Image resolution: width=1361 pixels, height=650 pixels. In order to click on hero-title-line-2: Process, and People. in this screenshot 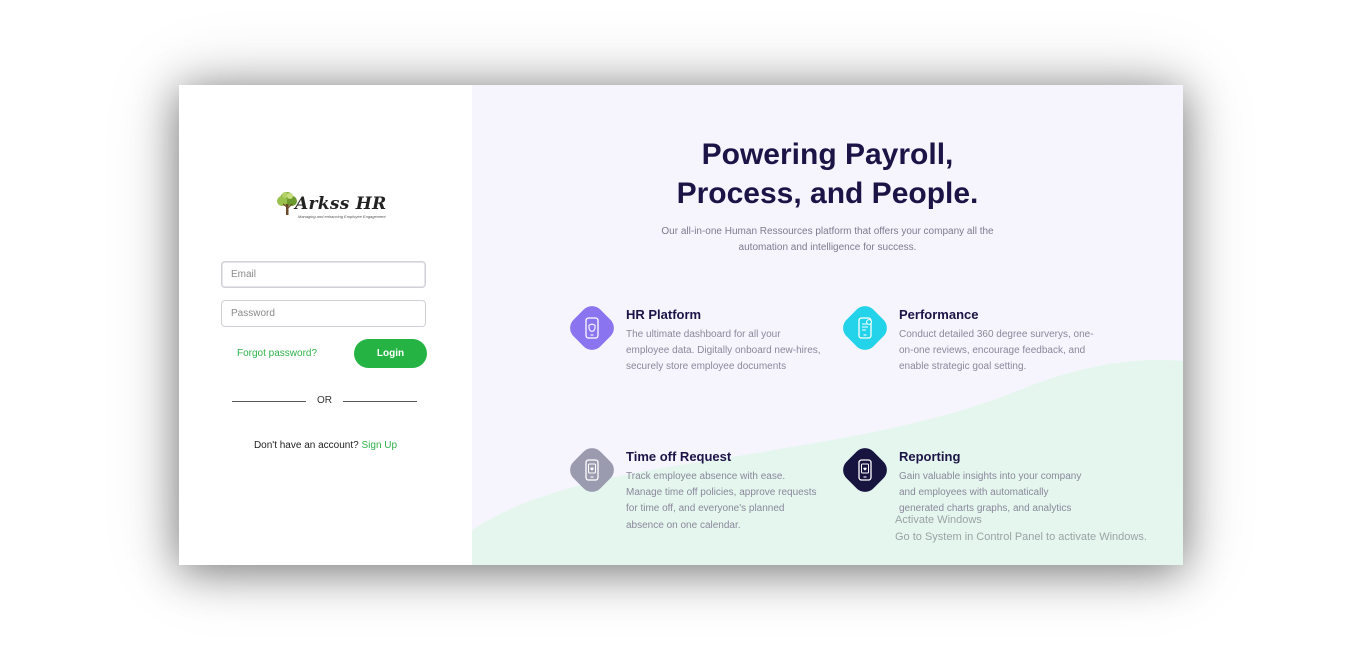, I will do `click(827, 193)`.